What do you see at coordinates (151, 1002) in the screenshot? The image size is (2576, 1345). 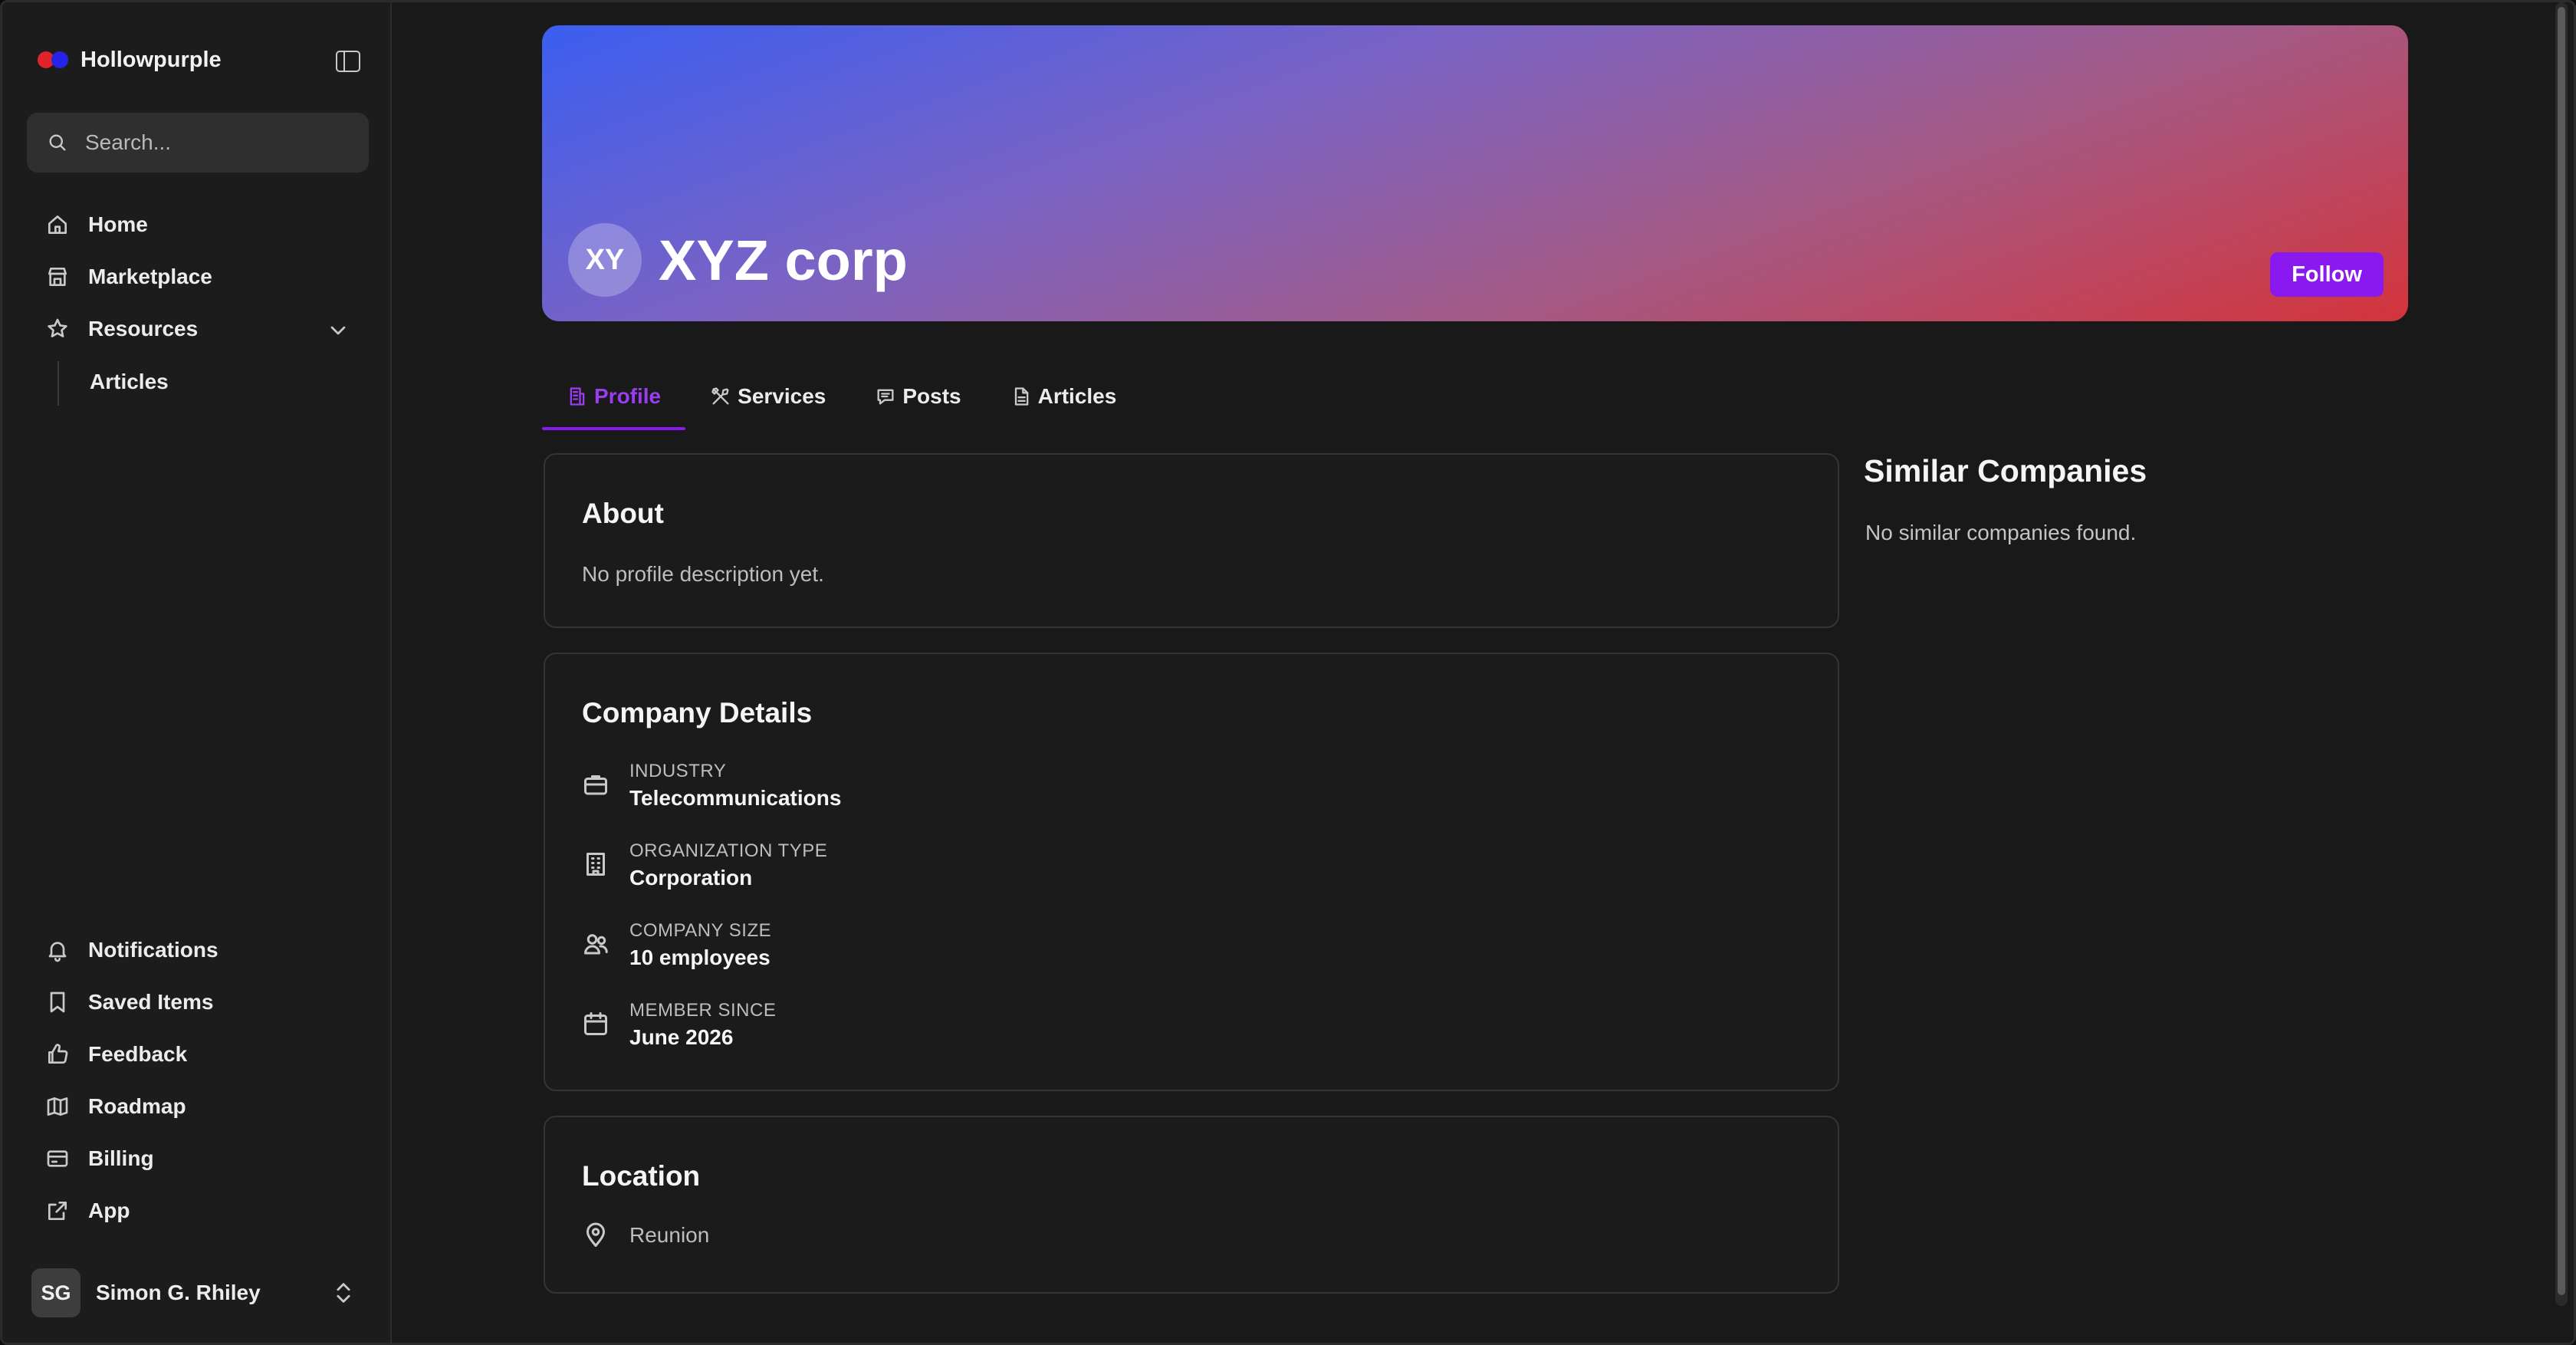 I see `sidebar-item-label: Saved Items` at bounding box center [151, 1002].